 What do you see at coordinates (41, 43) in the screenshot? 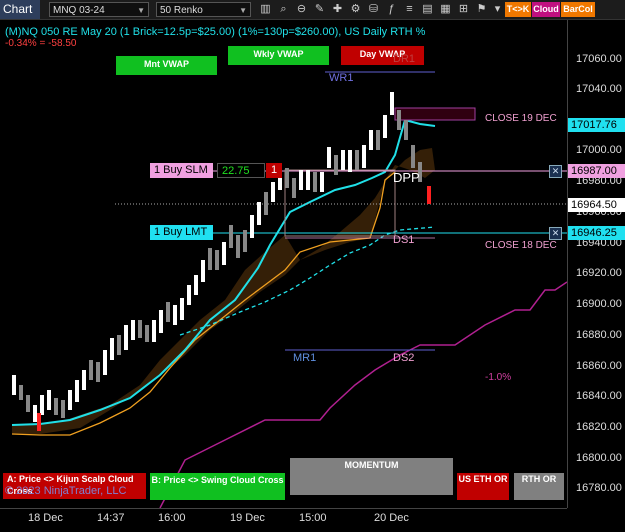
I see `daily-change: -0.34% = -58.50` at bounding box center [41, 43].